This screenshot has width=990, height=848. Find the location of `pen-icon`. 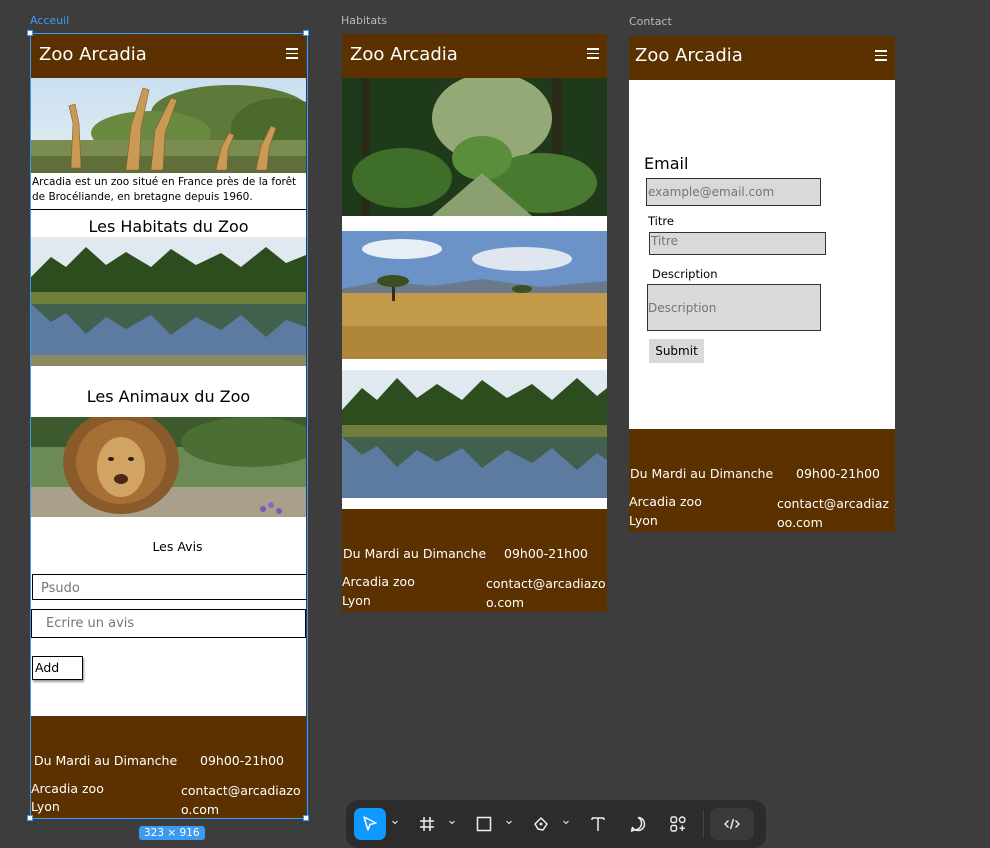

pen-icon is located at coordinates (541, 824).